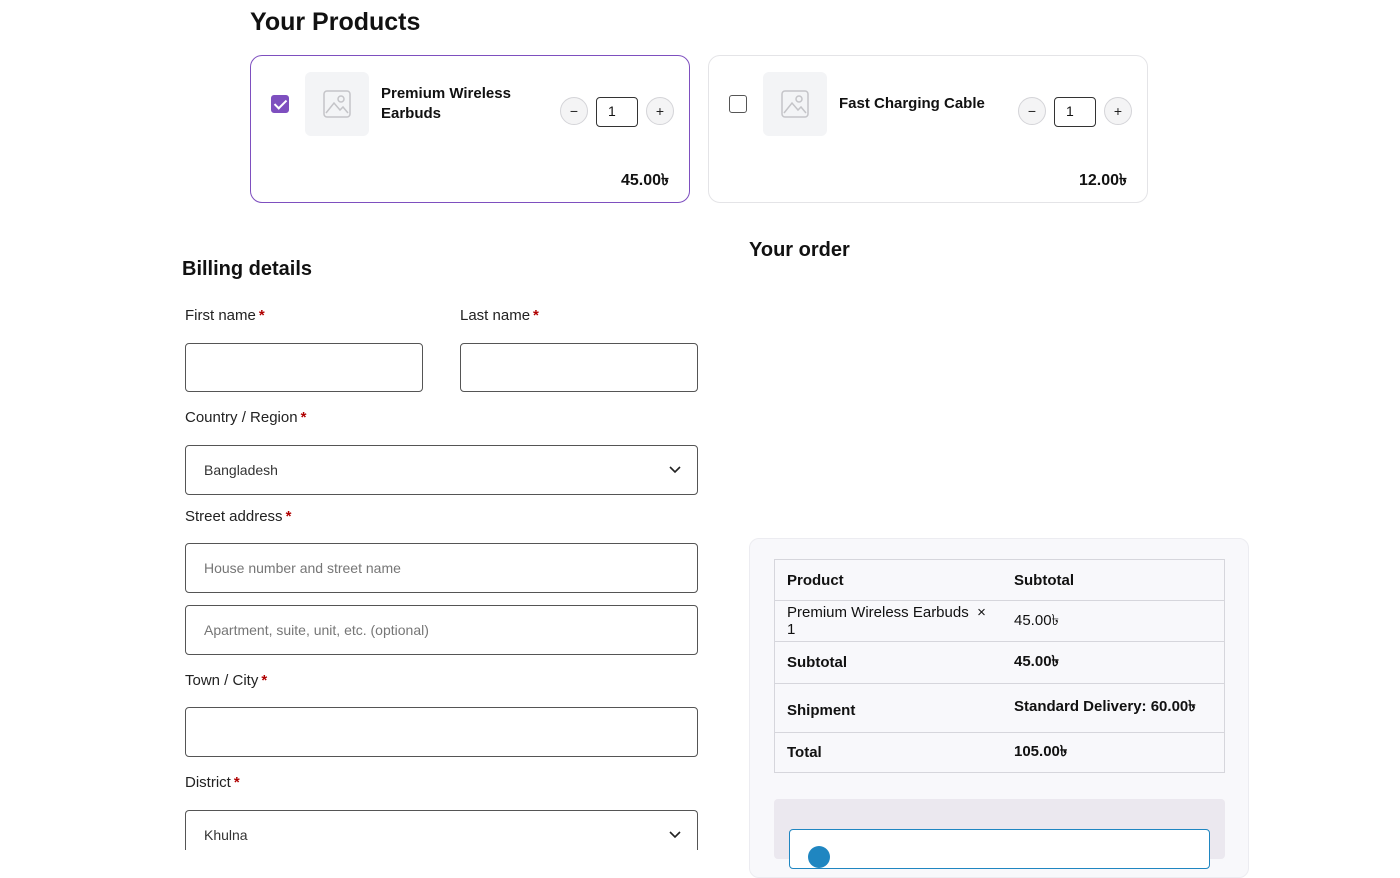 This screenshot has height=878, width=1400. I want to click on district-label: District *, so click(212, 782).